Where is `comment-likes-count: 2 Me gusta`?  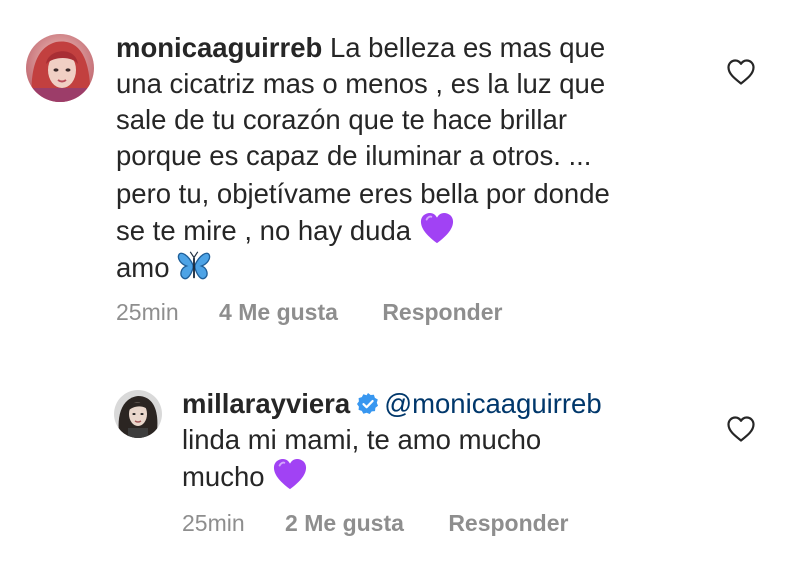 comment-likes-count: 2 Me gusta is located at coordinates (344, 523).